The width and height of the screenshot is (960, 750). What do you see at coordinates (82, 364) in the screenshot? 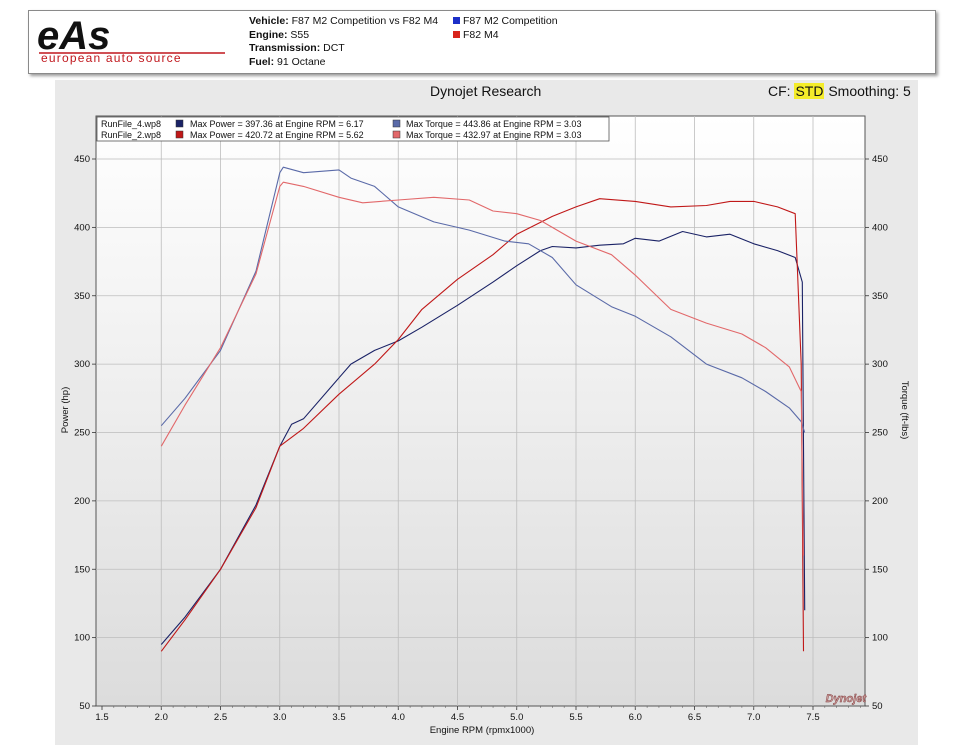
I see `y-tick-label: 300` at bounding box center [82, 364].